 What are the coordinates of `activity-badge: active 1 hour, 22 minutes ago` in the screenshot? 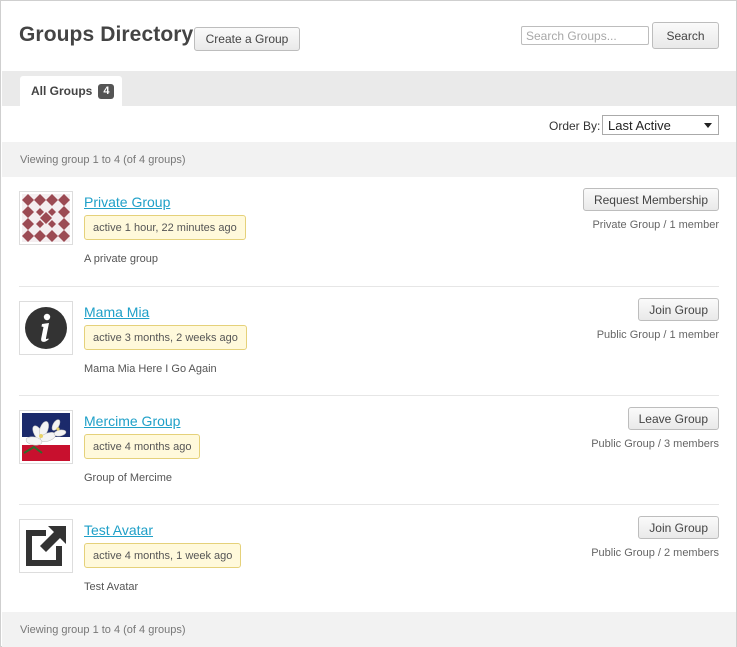 It's located at (165, 227).